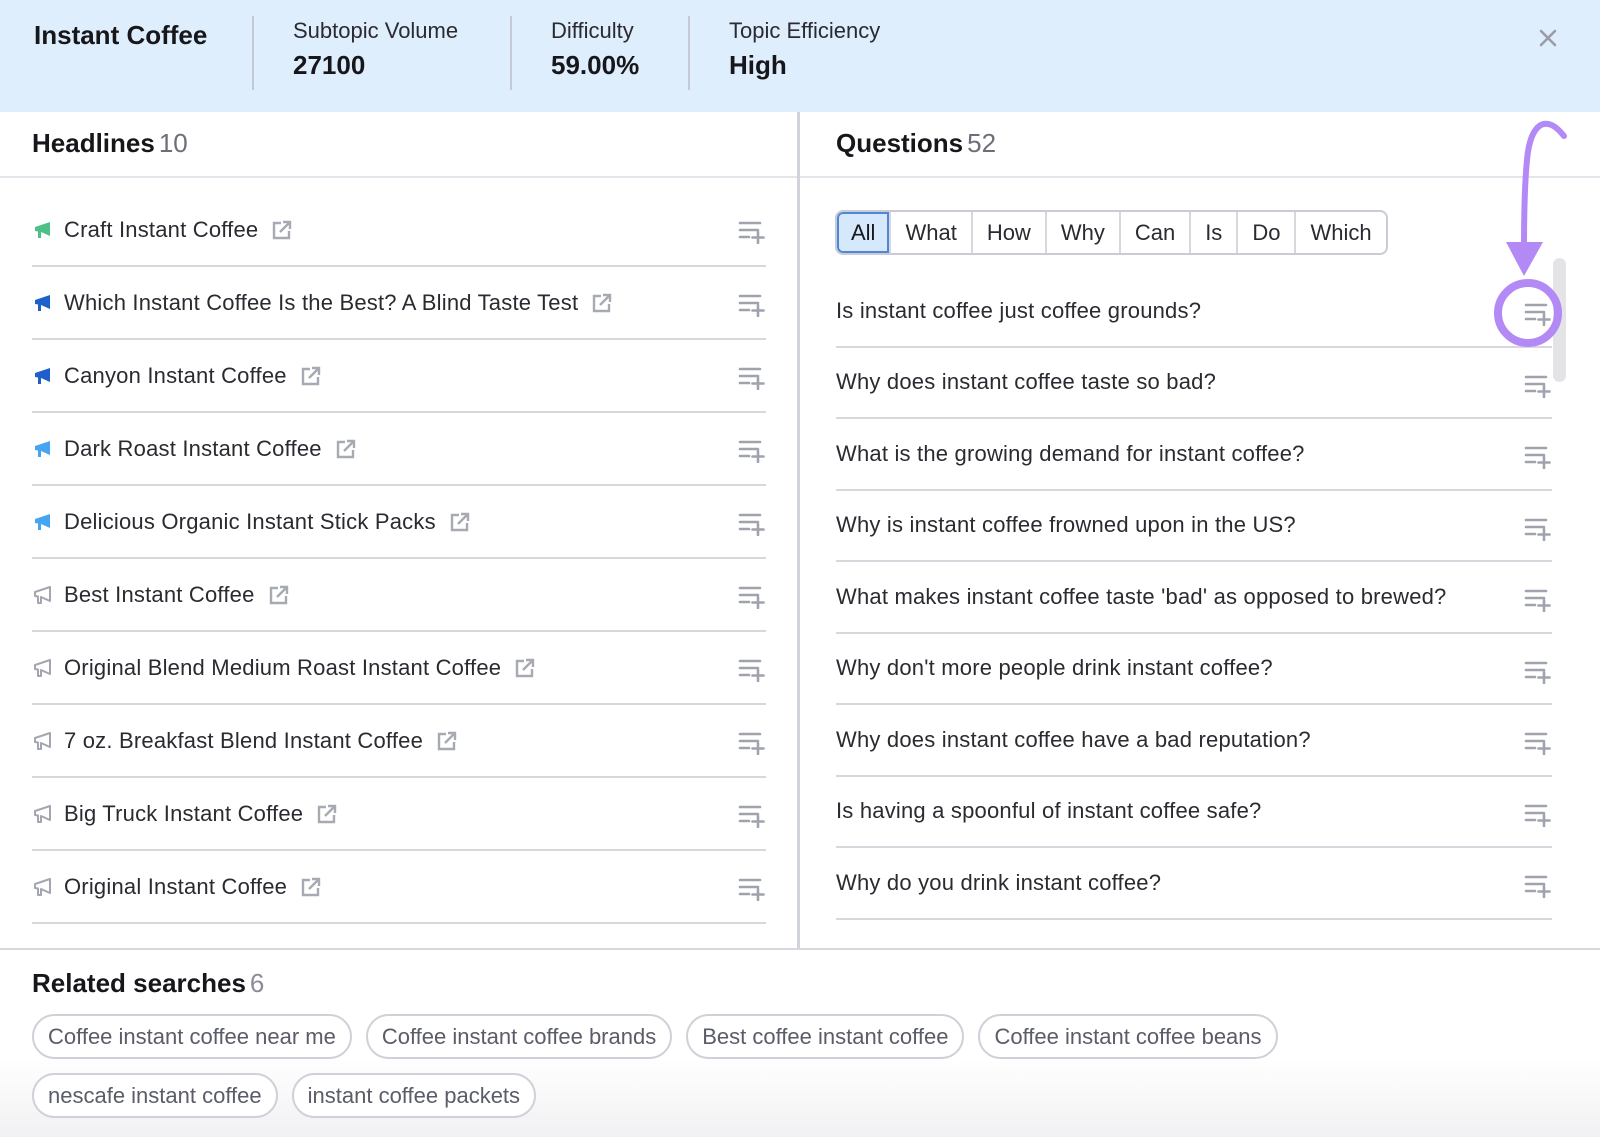 The image size is (1600, 1137). I want to click on question-text: Why do you drink instant coffee?, so click(999, 882).